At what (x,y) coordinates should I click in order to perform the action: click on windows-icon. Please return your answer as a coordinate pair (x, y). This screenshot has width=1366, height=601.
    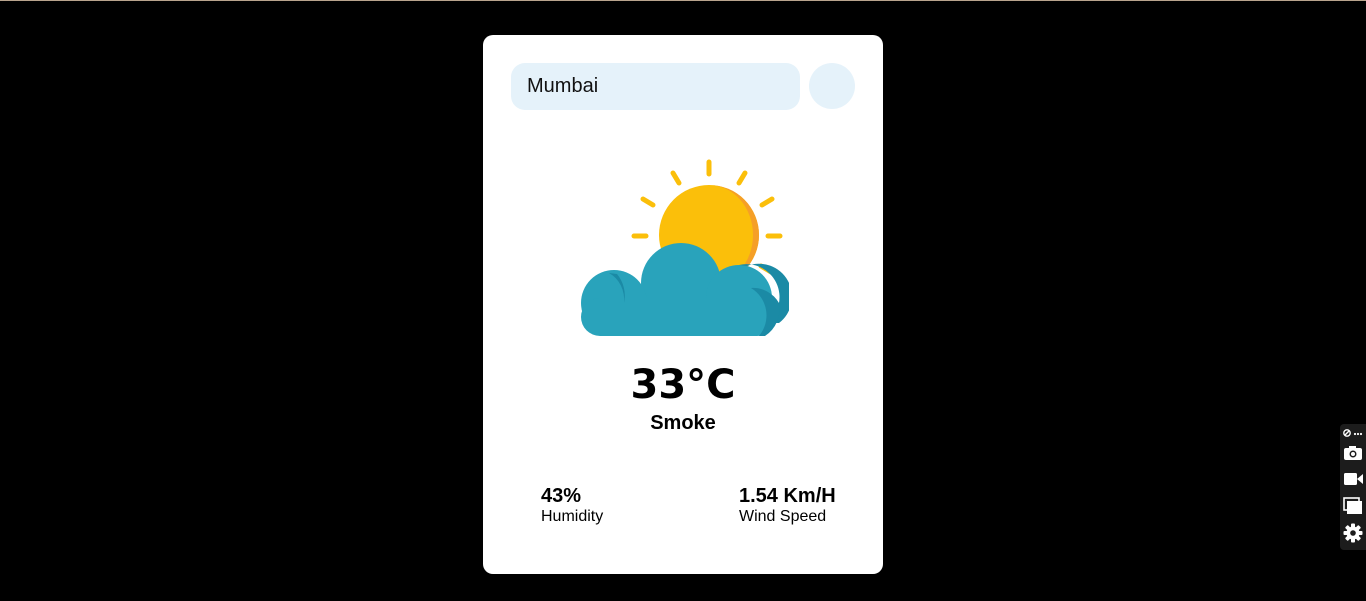
    Looking at the image, I should click on (1352, 505).